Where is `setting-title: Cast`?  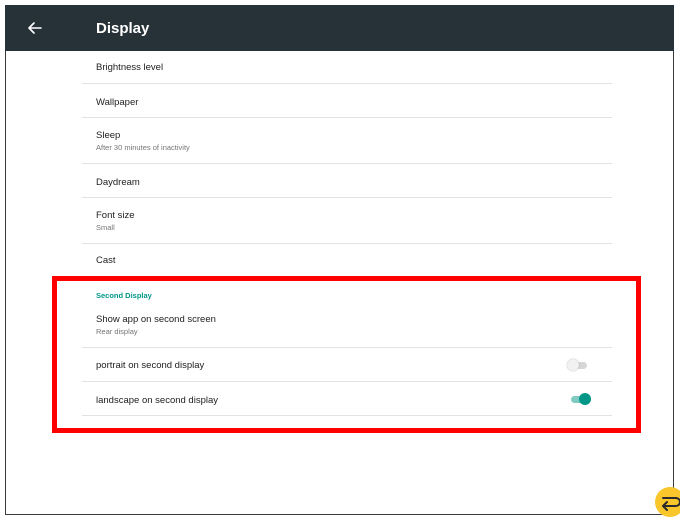
setting-title: Cast is located at coordinates (106, 260).